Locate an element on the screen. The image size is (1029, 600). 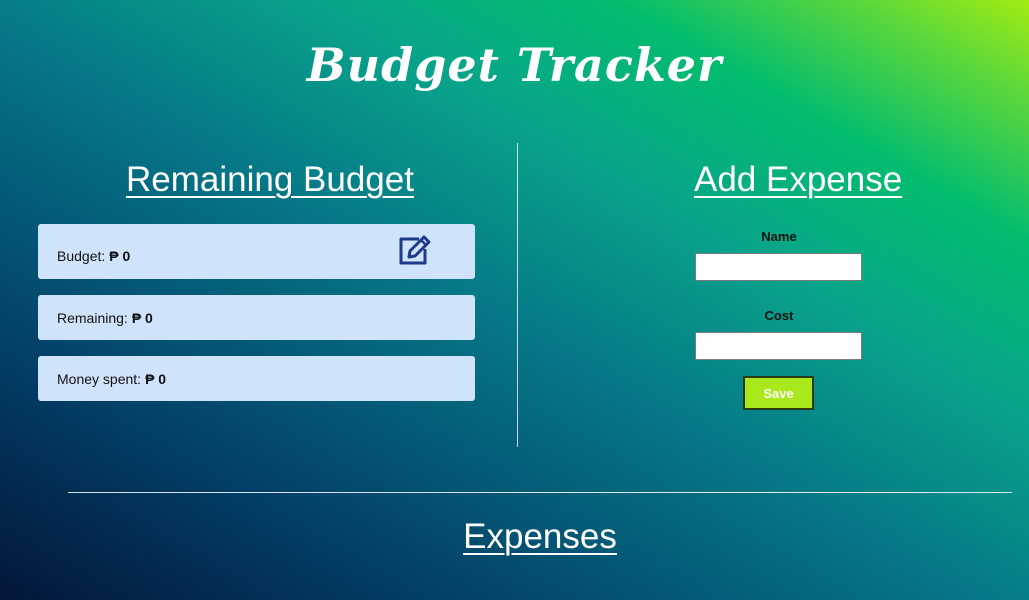
money-spent-value: ₱ 0 is located at coordinates (156, 378).